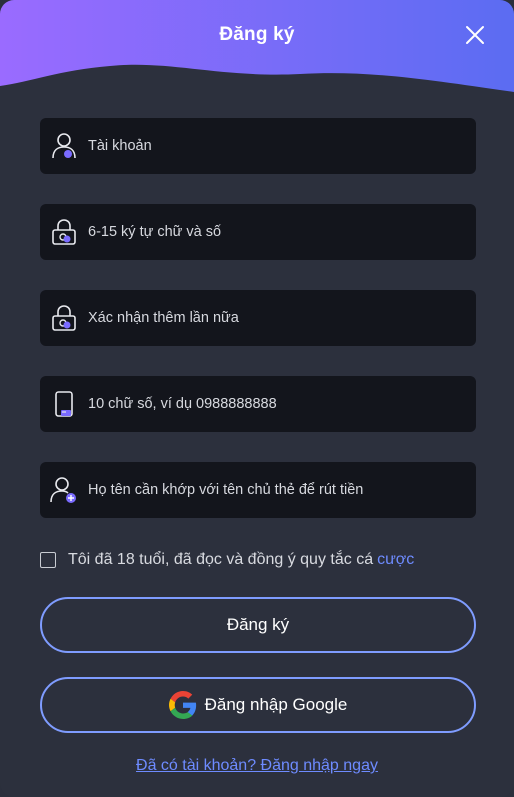 This screenshot has height=797, width=514. I want to click on register-button: Đăng ký, so click(258, 625).